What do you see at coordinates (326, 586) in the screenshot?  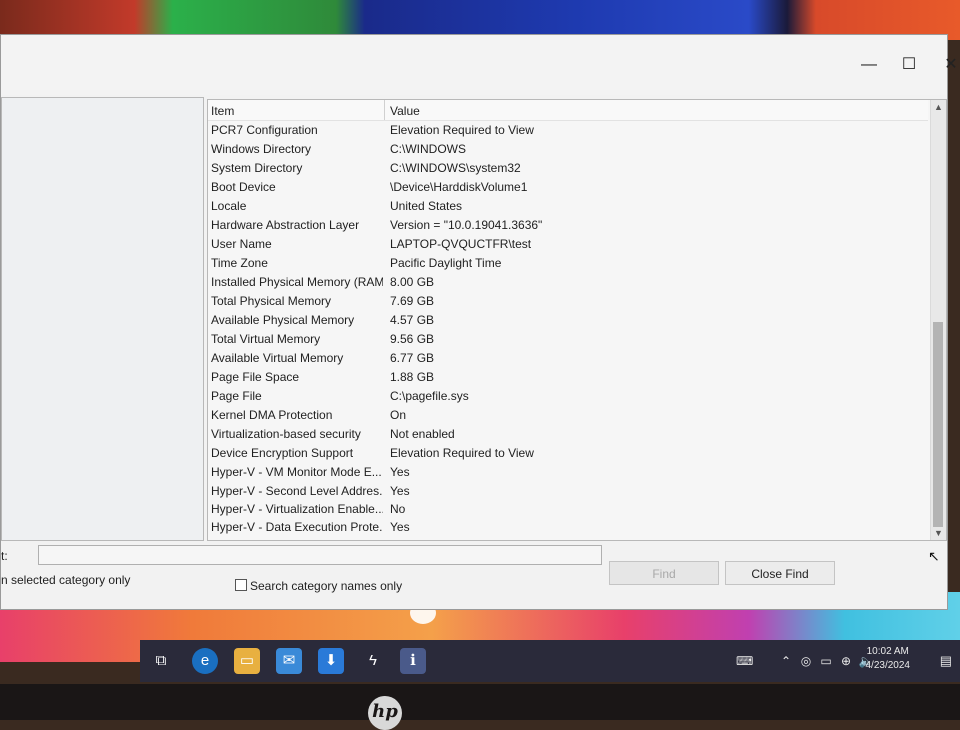 I see `search-category-names-label: Search category names only` at bounding box center [326, 586].